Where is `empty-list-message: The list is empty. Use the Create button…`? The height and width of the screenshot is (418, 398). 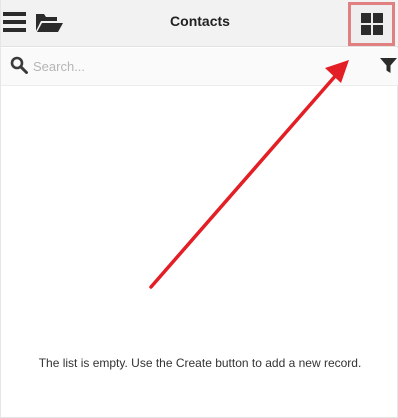
empty-list-message: The list is empty. Use the Create button… is located at coordinates (200, 363).